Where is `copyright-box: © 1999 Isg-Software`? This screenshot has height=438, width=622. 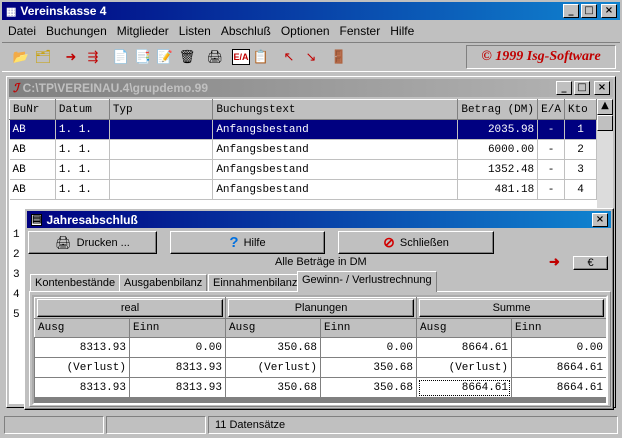 copyright-box: © 1999 Isg-Software is located at coordinates (541, 57).